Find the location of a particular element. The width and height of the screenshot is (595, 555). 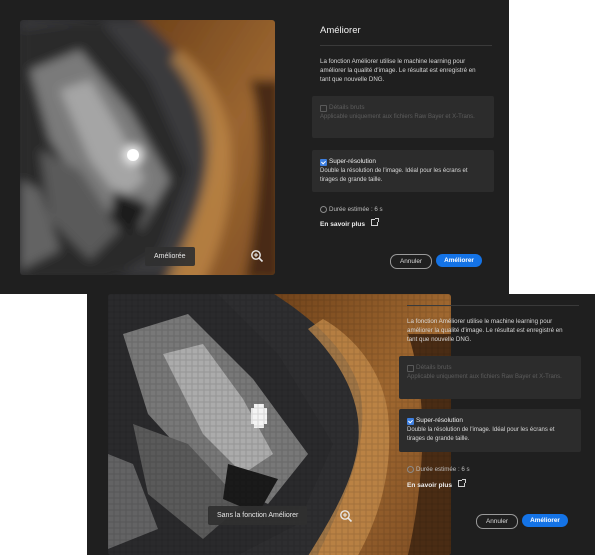

preview-label: Sans la fonction Améliorer is located at coordinates (258, 515).